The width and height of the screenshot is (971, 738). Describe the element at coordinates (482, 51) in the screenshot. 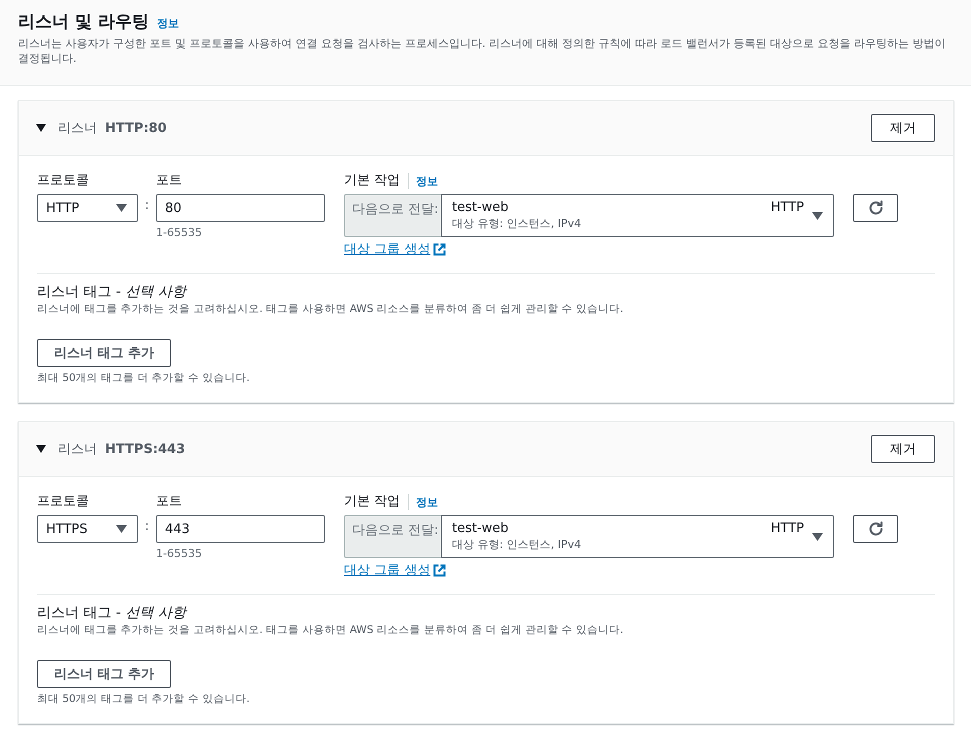

I see `section-description: 리스너는 사용자가 구성한 포트 및 프로토콜을 사용하여 연결 요청을 검사하는 프로세스입니다. 리스너에 대해 정의한 규칙에 따라 로드 밸런서가 등록된 대상으로 요청을 라우팅하는 방법이 결정됩니다.` at that location.